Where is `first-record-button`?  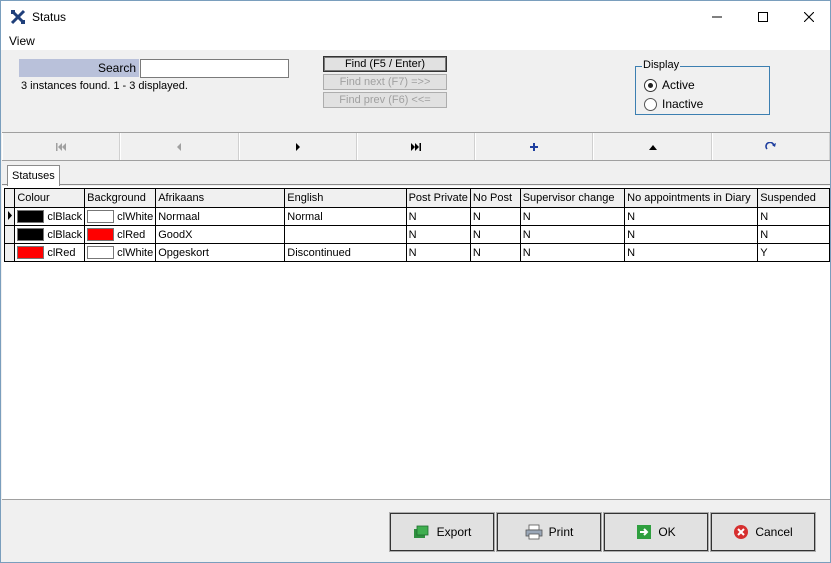
first-record-button is located at coordinates (61, 146).